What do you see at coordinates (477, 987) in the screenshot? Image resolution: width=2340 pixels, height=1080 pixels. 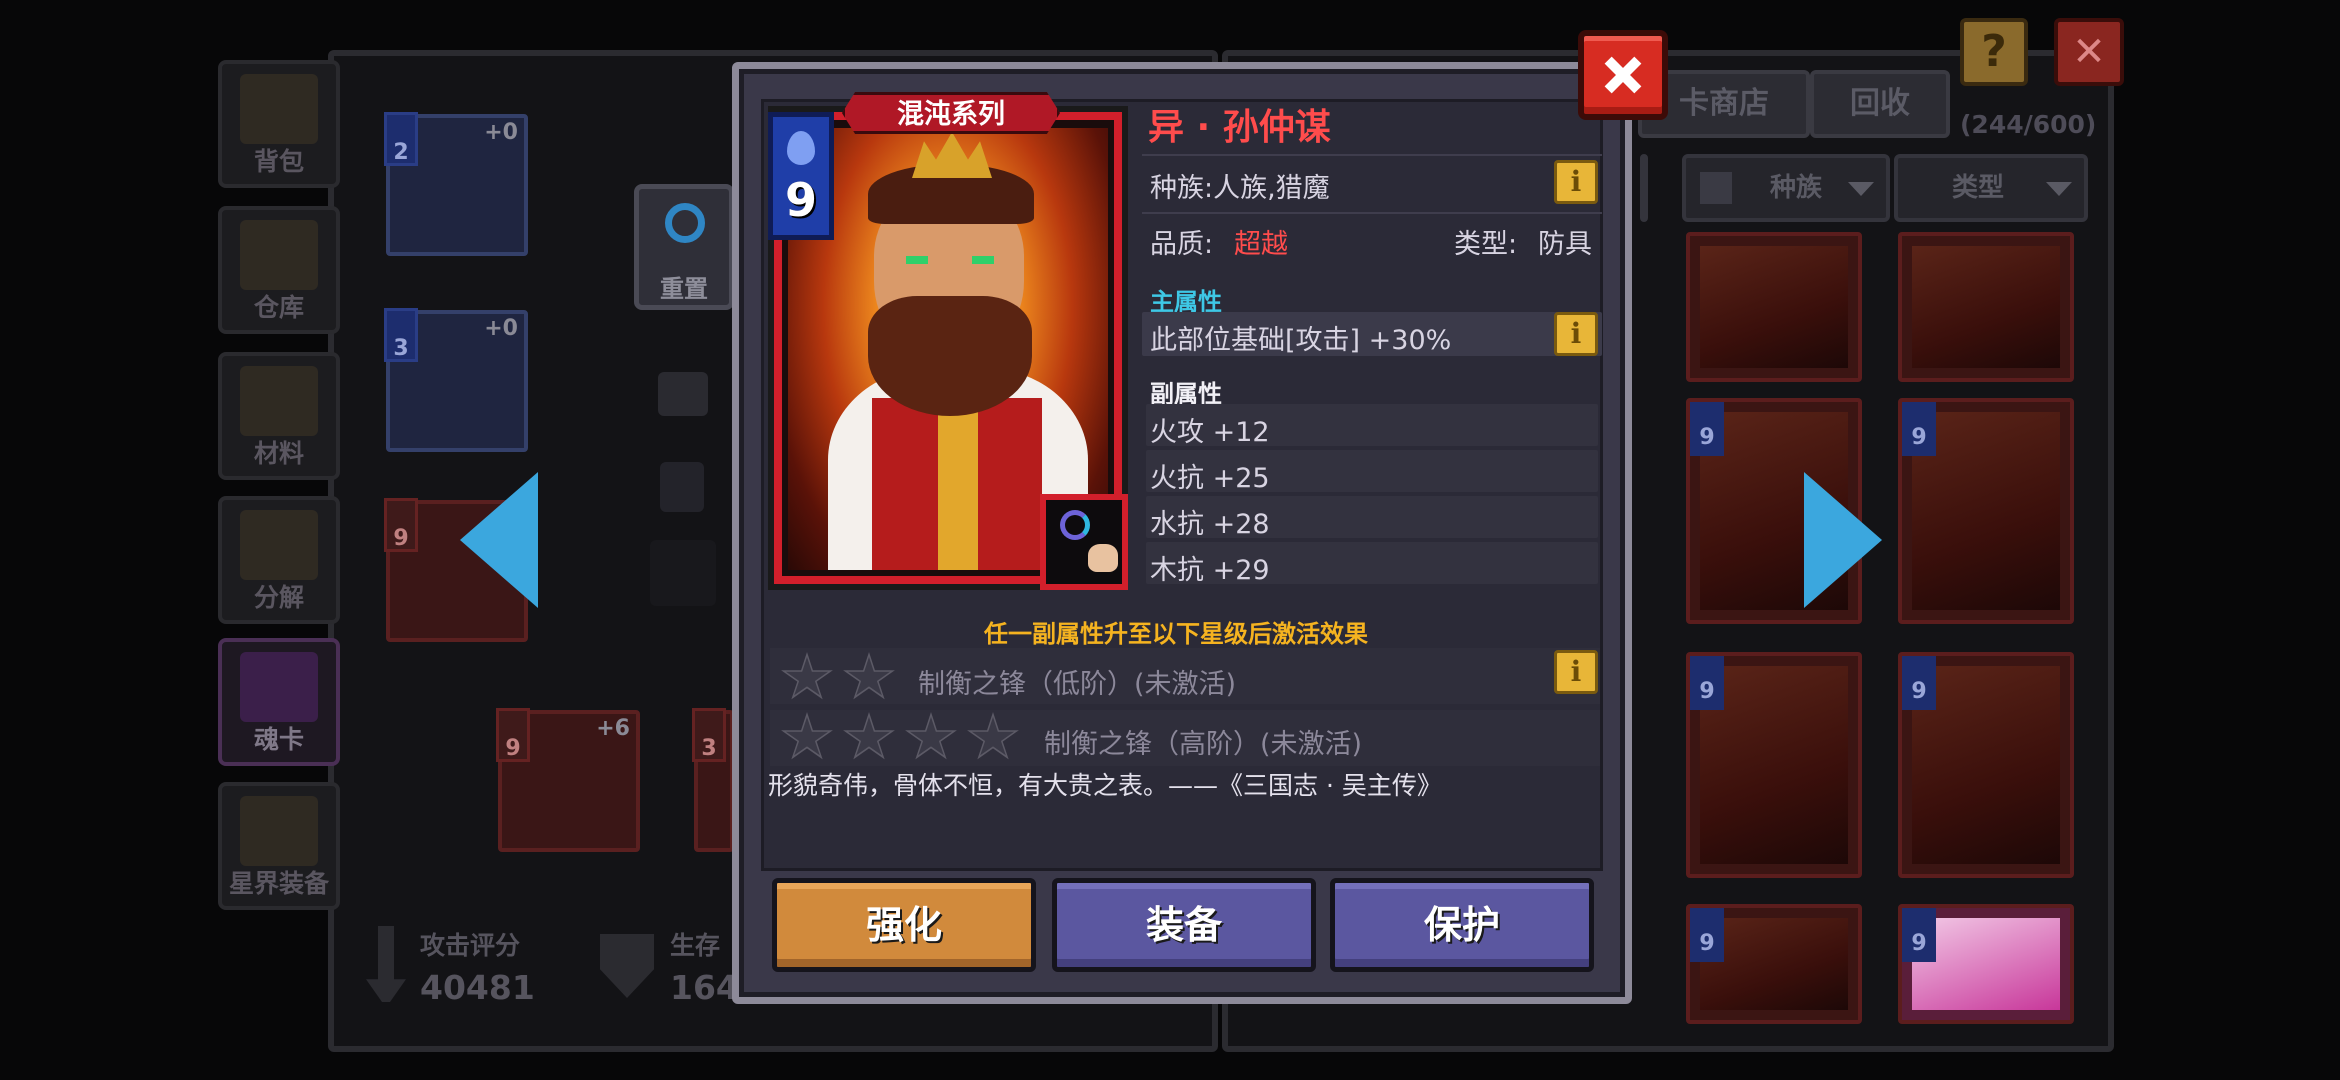 I see `attack-score-value: 40481` at bounding box center [477, 987].